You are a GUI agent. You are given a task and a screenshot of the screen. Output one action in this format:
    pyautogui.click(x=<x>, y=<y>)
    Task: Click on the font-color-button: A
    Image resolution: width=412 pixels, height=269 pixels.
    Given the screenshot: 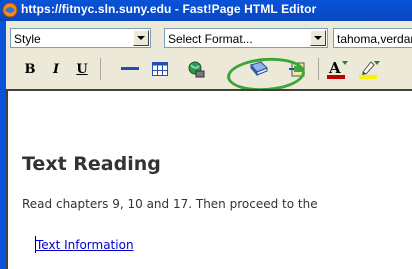 What is the action you would take?
    pyautogui.click(x=338, y=69)
    